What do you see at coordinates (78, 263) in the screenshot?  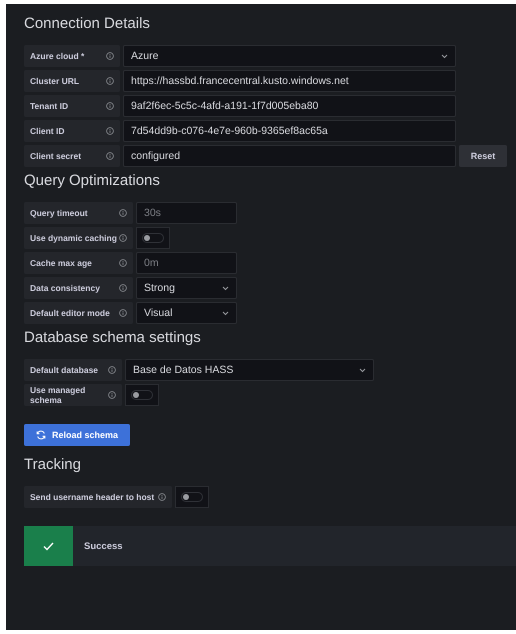 I see `field-label: Cache max age` at bounding box center [78, 263].